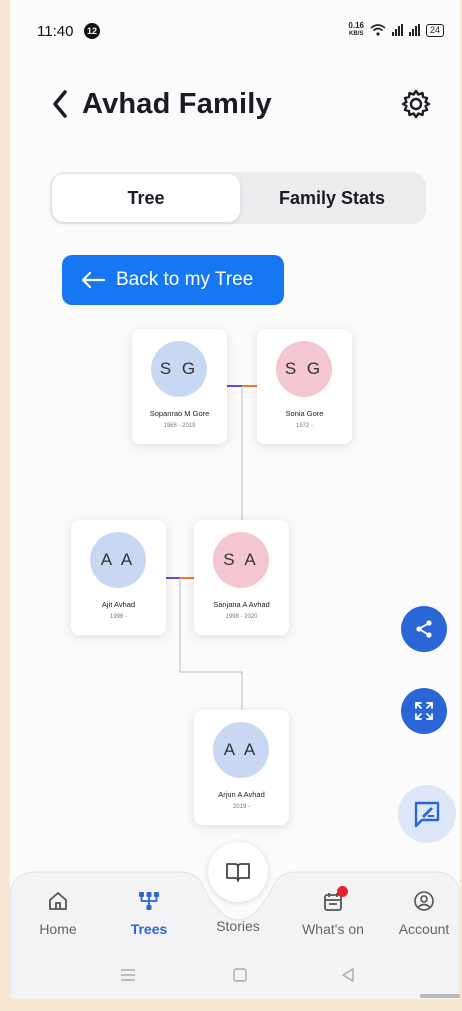 Image resolution: width=462 pixels, height=1011 pixels. Describe the element at coordinates (179, 426) in the screenshot. I see `member-years: 1968 - 2019` at that location.